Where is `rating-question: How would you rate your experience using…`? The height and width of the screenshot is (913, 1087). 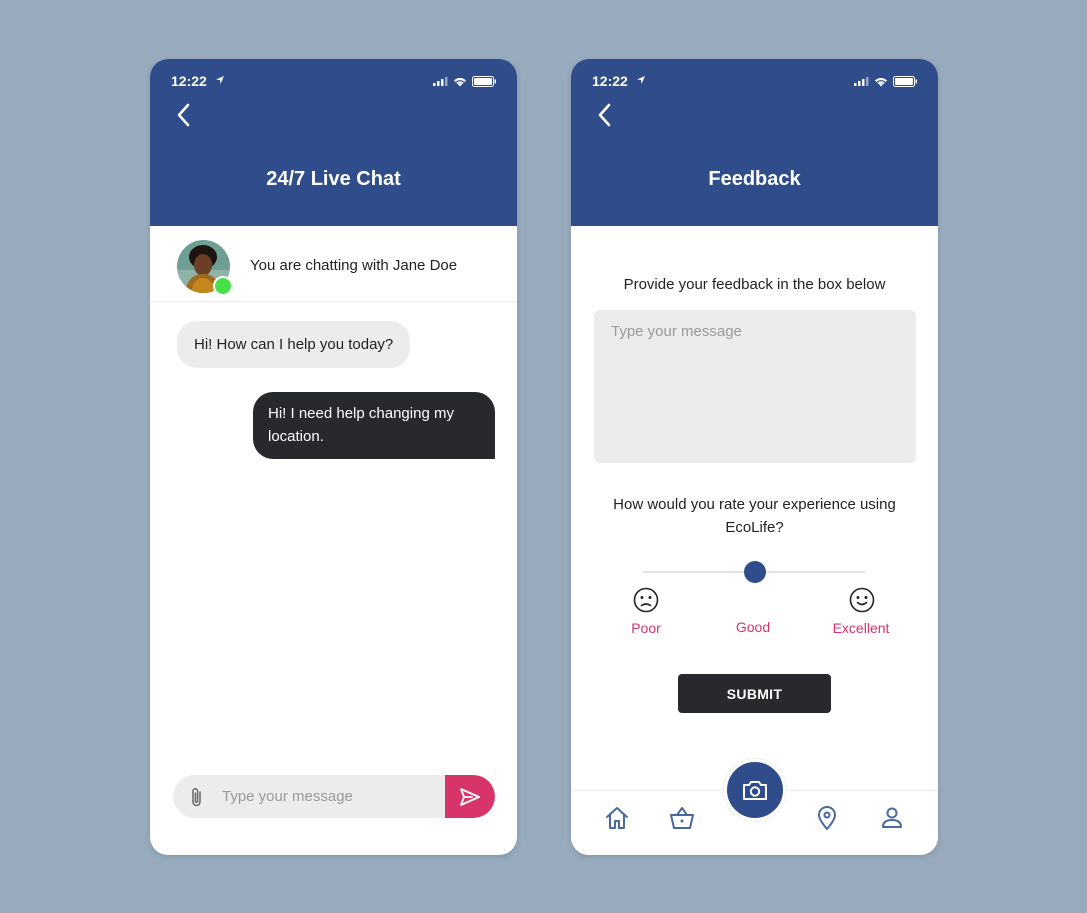
rating-question: How would you rate your experience using… is located at coordinates (754, 516).